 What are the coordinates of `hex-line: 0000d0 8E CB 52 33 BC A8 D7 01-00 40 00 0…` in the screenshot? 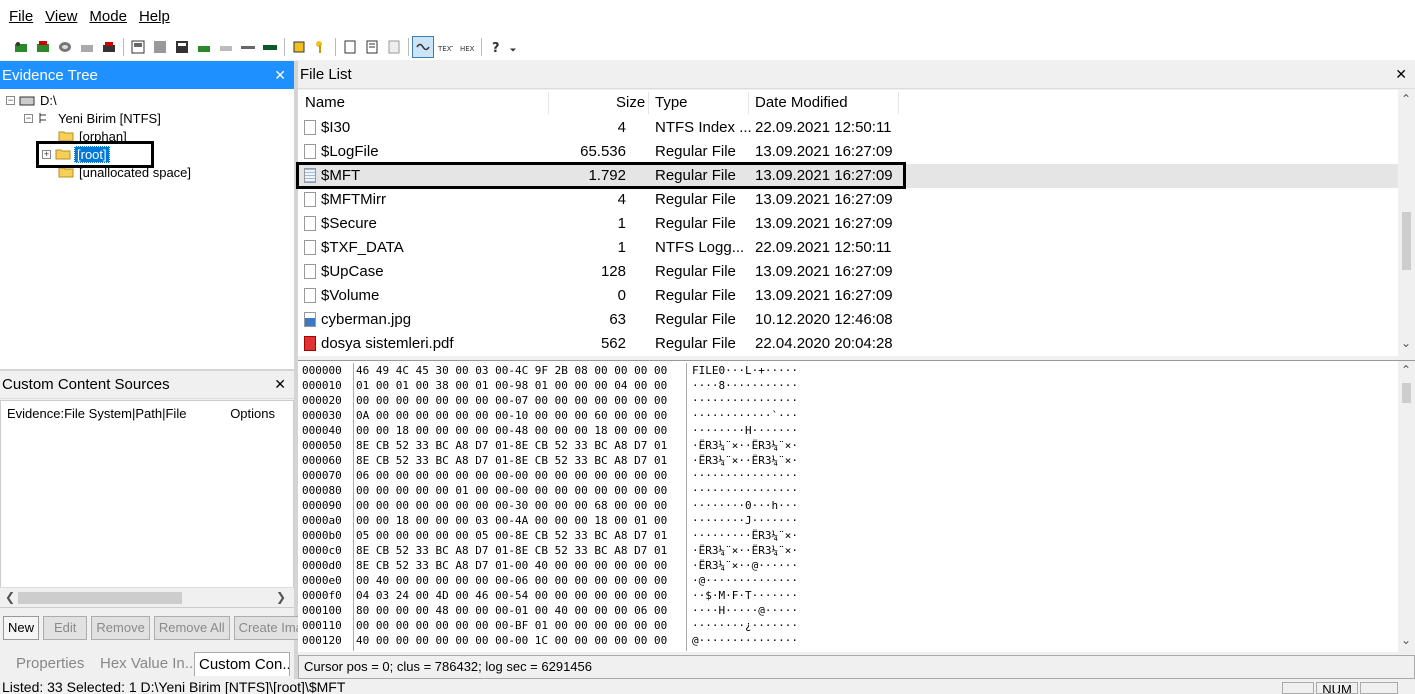 It's located at (562, 565).